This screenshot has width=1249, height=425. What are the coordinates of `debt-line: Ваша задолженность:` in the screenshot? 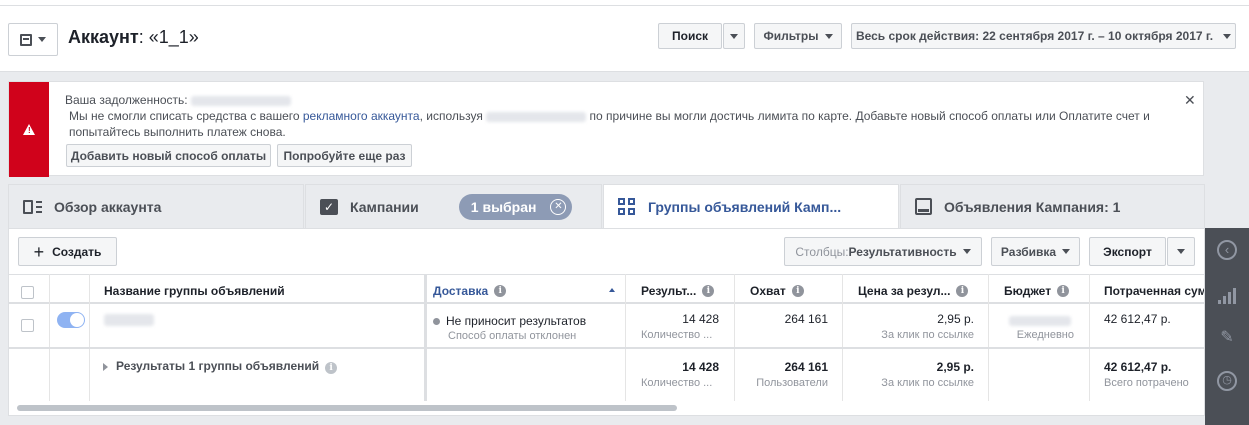 It's located at (178, 100).